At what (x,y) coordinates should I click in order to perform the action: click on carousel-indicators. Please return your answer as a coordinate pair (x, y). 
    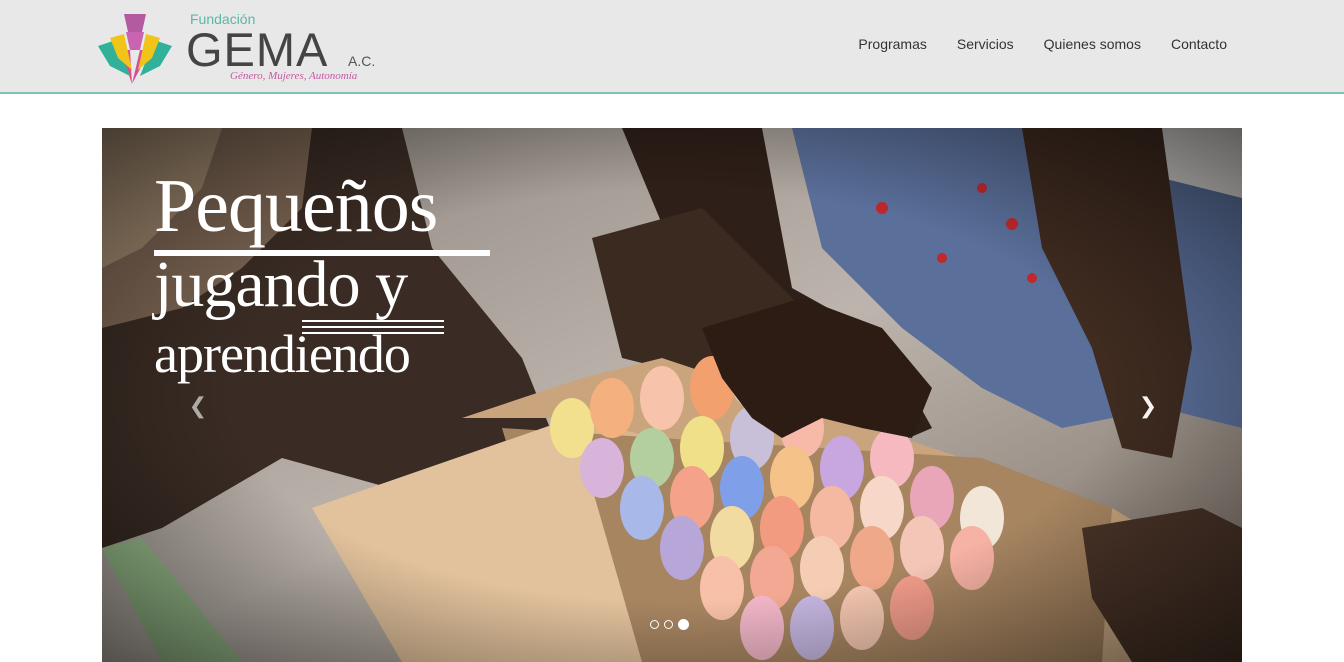
    Looking at the image, I should click on (669, 624).